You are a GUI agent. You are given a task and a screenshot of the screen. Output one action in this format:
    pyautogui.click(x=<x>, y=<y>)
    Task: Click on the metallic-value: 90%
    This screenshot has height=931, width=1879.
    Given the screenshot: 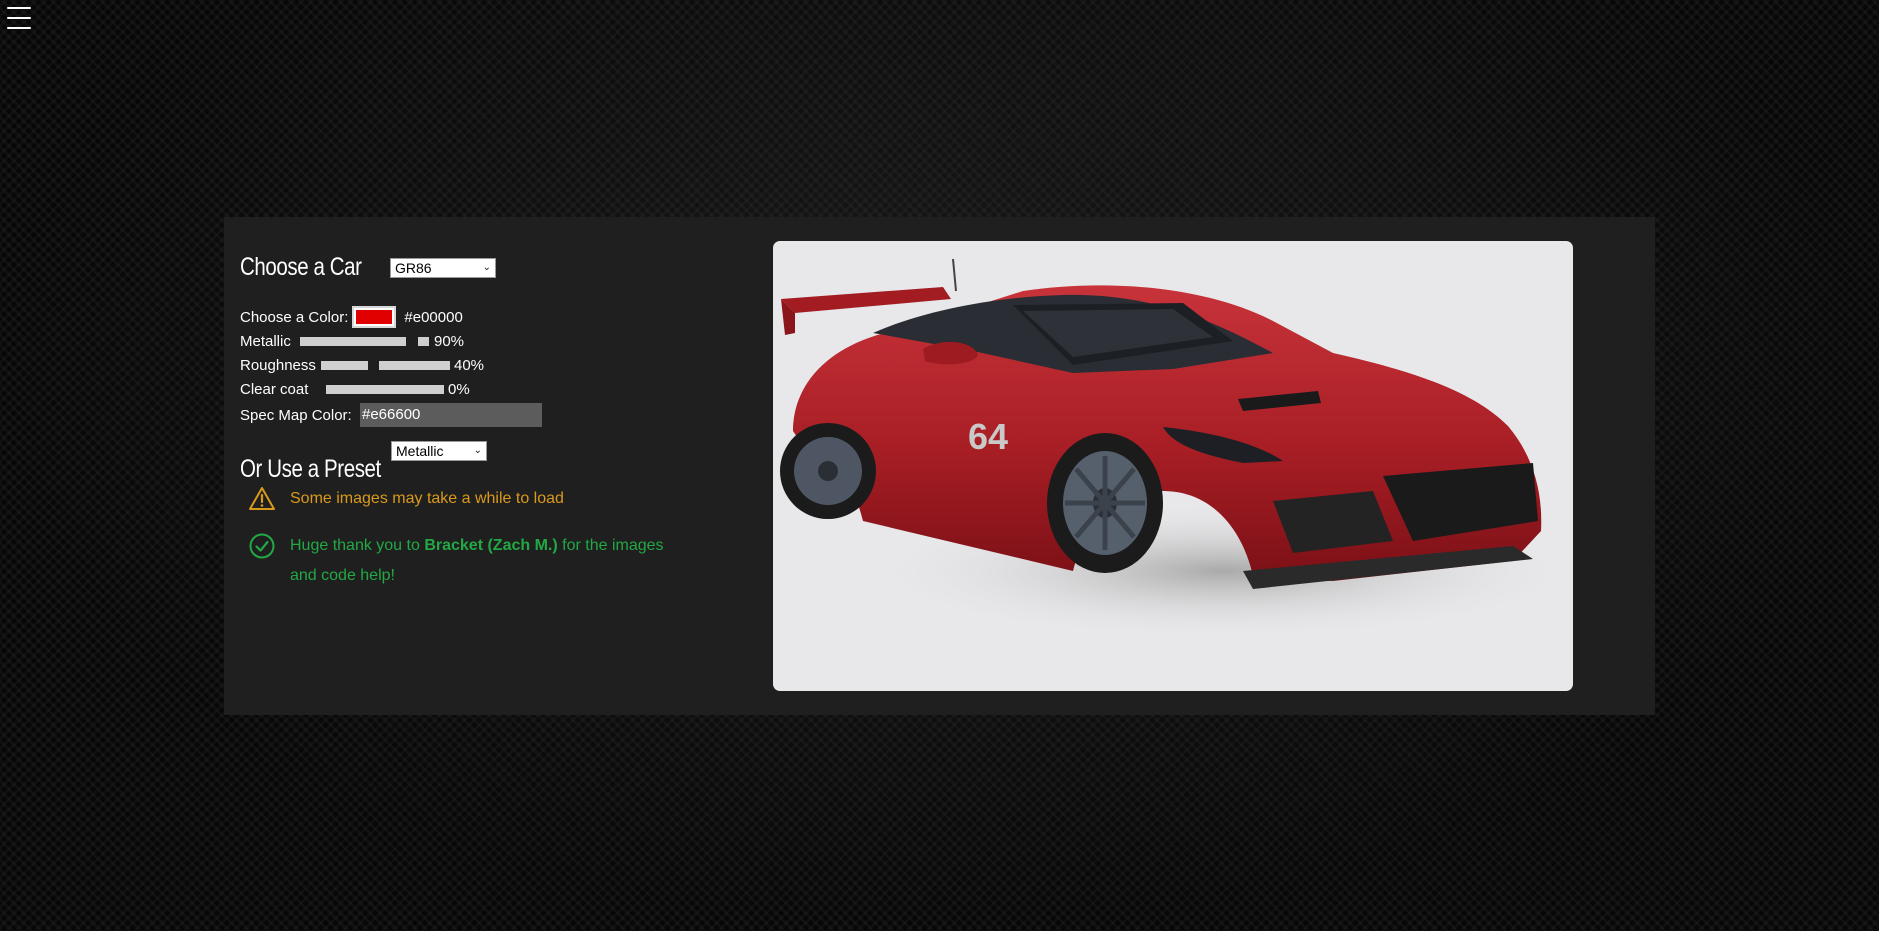 What is the action you would take?
    pyautogui.click(x=449, y=341)
    